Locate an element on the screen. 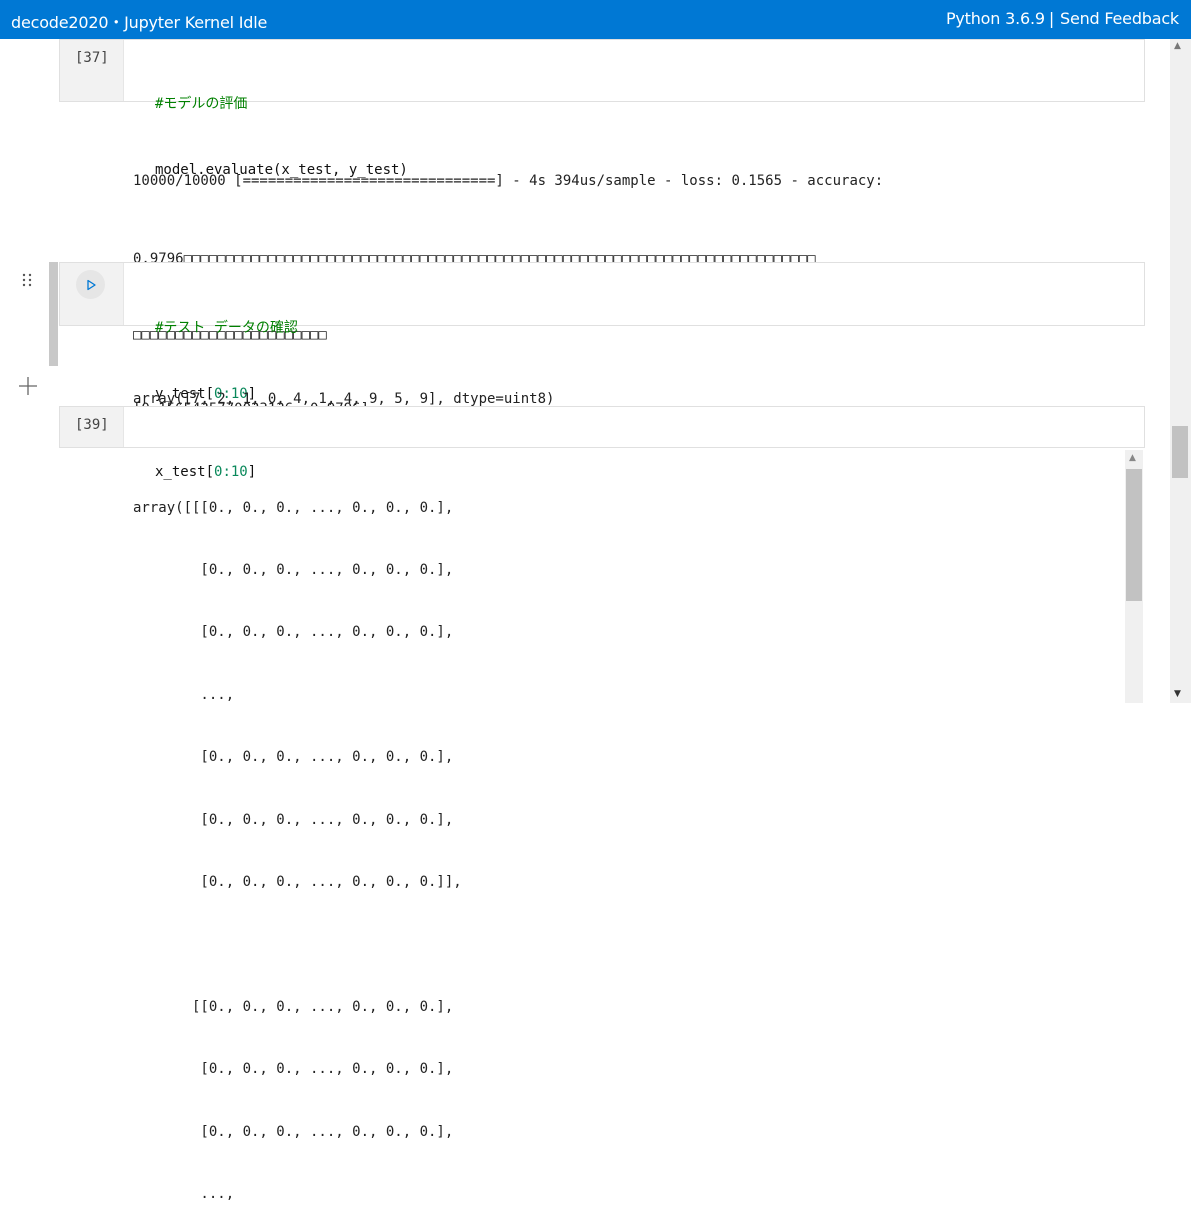 Image resolution: width=1191 pixels, height=1225 pixels. execution-count: [37] is located at coordinates (92, 58).